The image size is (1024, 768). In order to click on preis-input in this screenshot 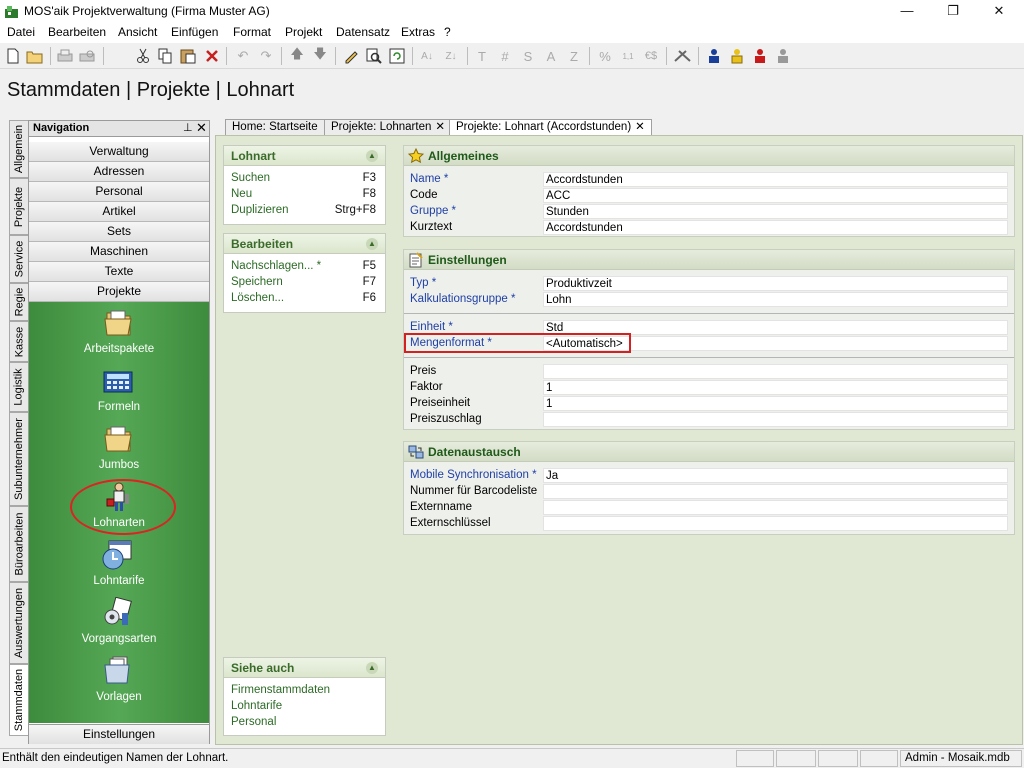, I will do `click(775, 371)`.